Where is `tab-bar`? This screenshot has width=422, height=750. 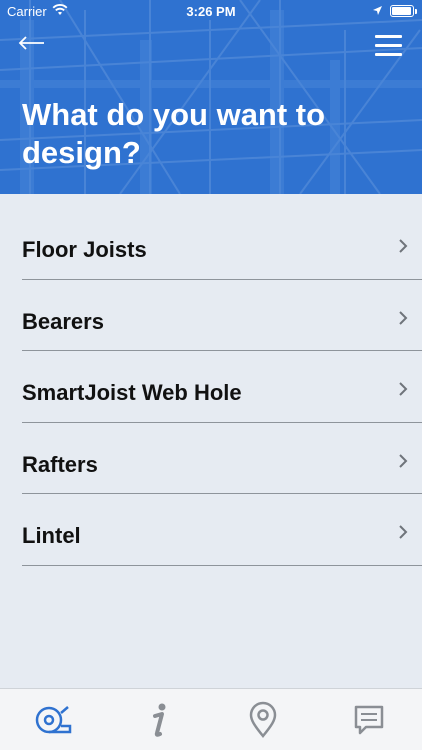 tab-bar is located at coordinates (211, 719).